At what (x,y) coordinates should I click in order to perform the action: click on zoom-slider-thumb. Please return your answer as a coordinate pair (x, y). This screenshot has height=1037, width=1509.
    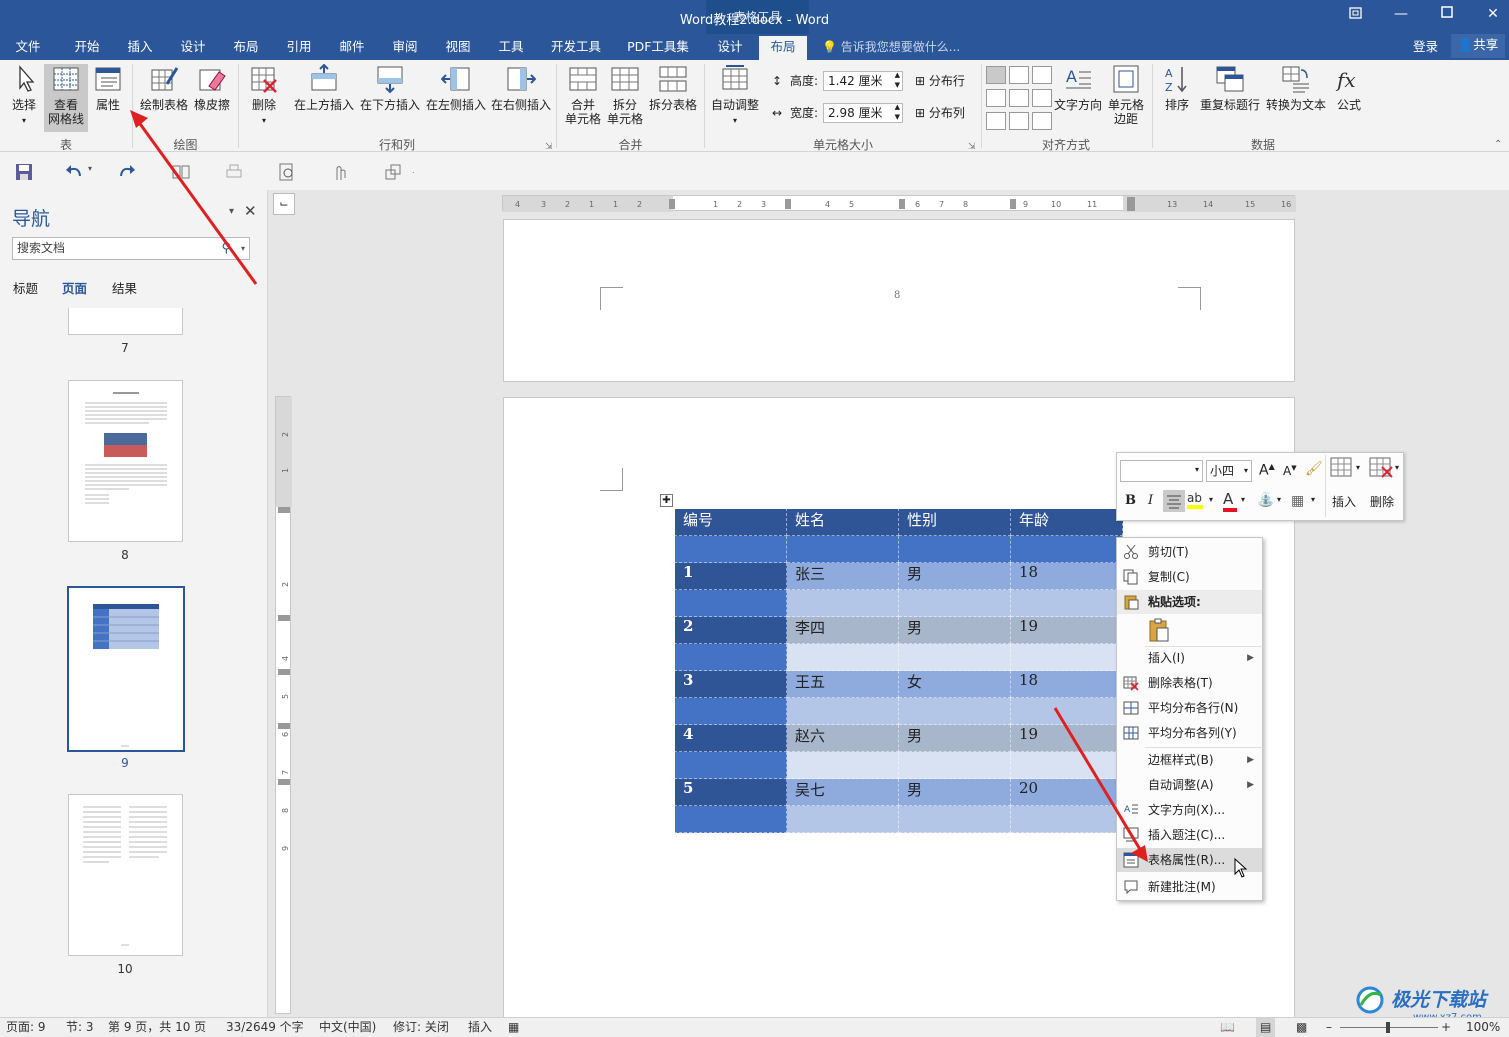
    Looking at the image, I should click on (1388, 1027).